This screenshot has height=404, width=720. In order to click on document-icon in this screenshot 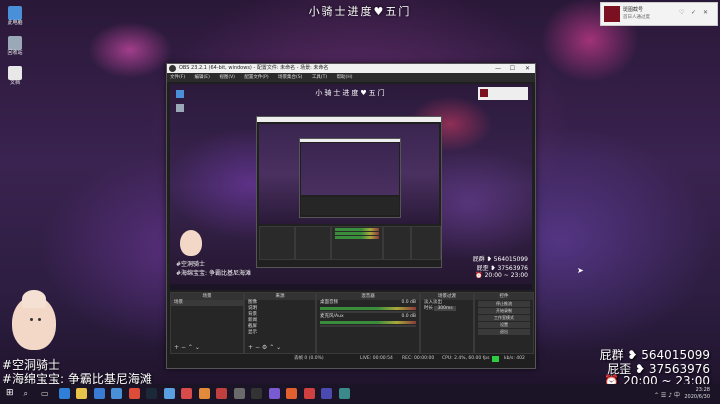, I will do `click(15, 73)`.